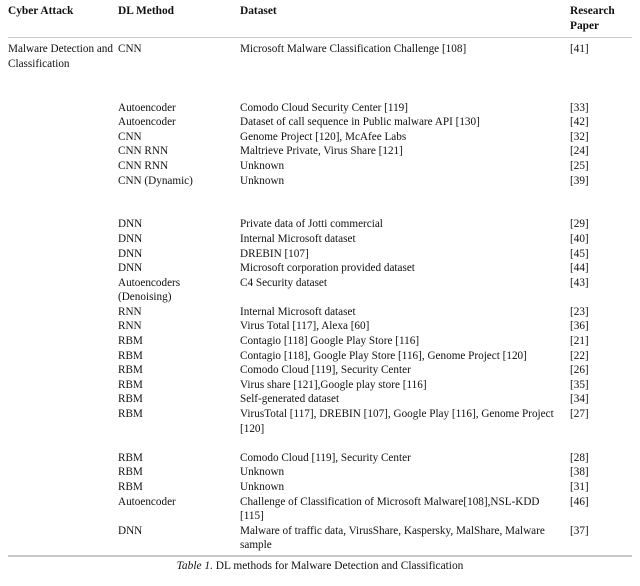 This screenshot has height=586, width=640. Describe the element at coordinates (194, 565) in the screenshot. I see `caption-label: Table 1.` at that location.